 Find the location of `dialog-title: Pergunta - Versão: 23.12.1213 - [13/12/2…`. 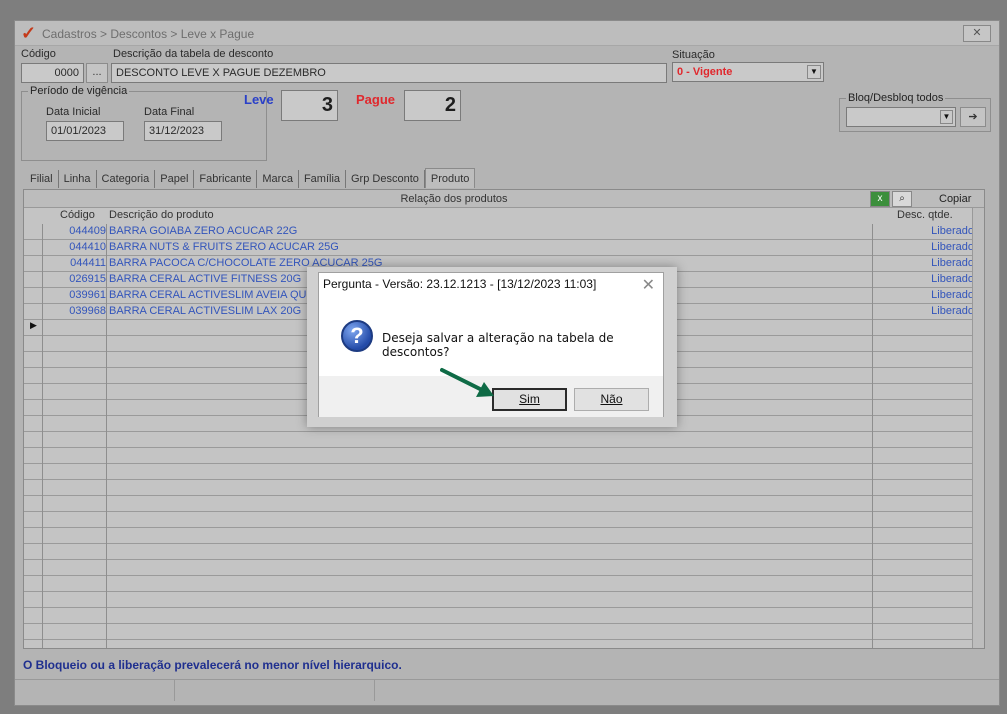

dialog-title: Pergunta - Versão: 23.12.1213 - [13/12/2… is located at coordinates (460, 284).